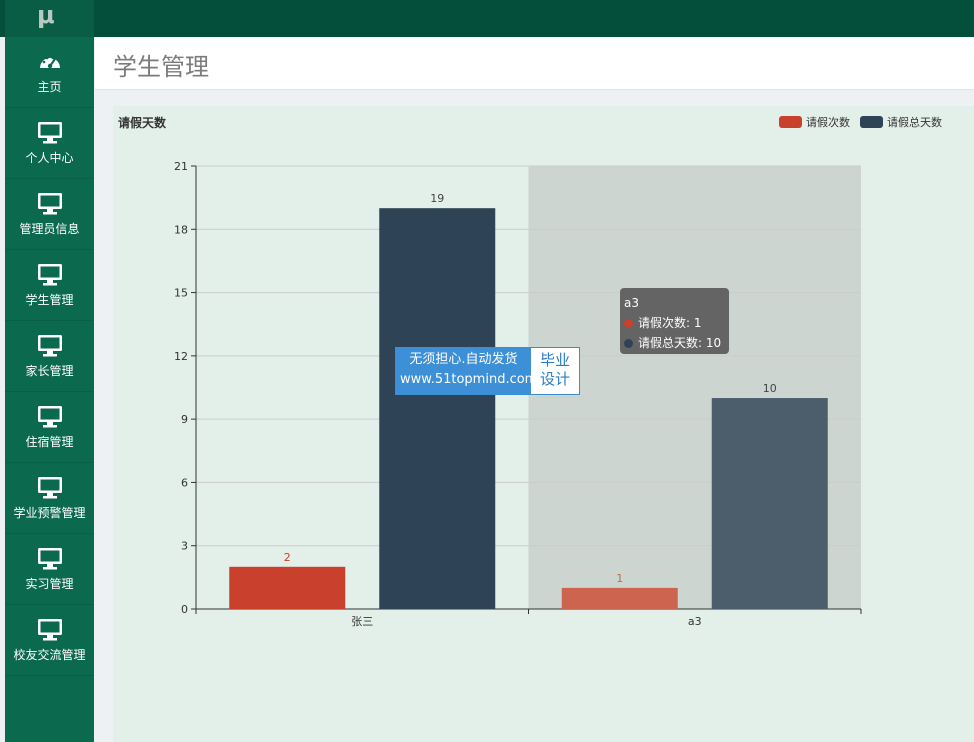 The width and height of the screenshot is (974, 742). Describe the element at coordinates (49, 583) in the screenshot. I see `sidebar-item-label: 实习管理` at that location.